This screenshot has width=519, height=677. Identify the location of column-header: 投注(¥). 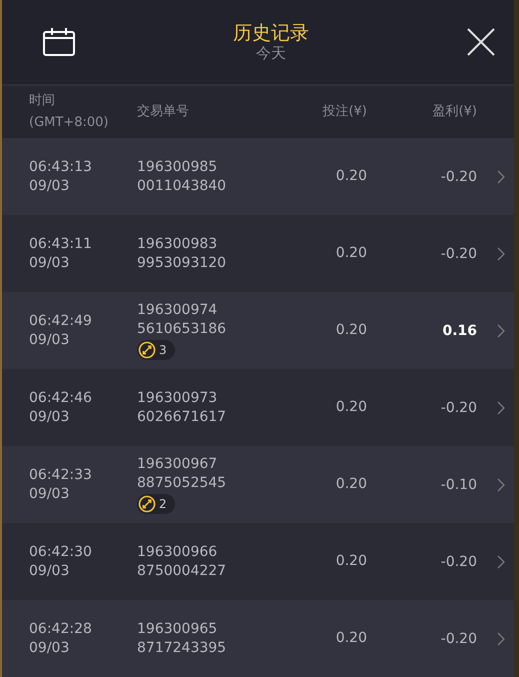
(344, 112).